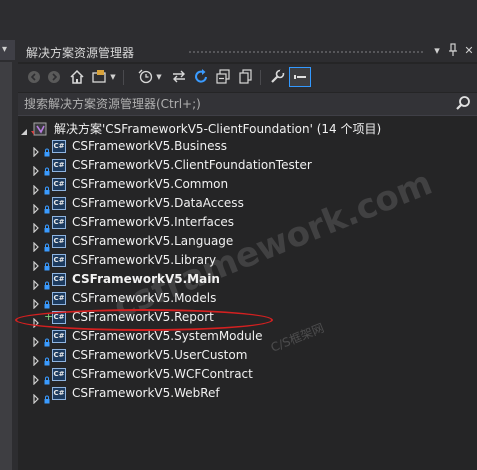 This screenshot has height=470, width=477. What do you see at coordinates (6, 266) in the screenshot?
I see `left-dock-rail` at bounding box center [6, 266].